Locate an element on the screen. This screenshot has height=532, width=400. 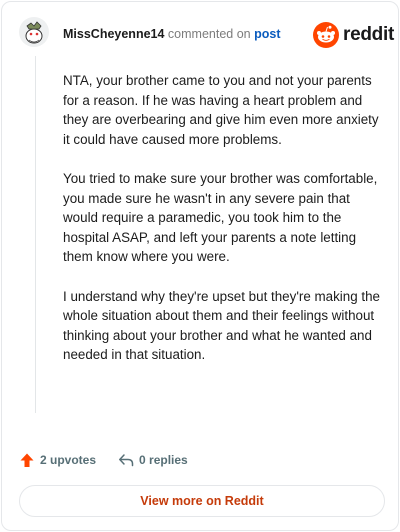
reddit-wordmark: reddit is located at coordinates (368, 34).